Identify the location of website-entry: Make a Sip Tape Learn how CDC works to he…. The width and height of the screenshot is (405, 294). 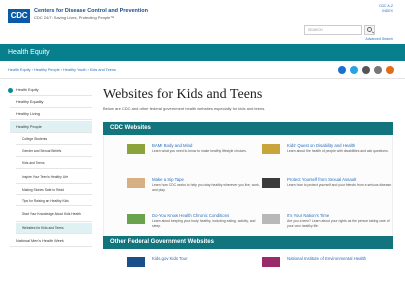
(193, 188).